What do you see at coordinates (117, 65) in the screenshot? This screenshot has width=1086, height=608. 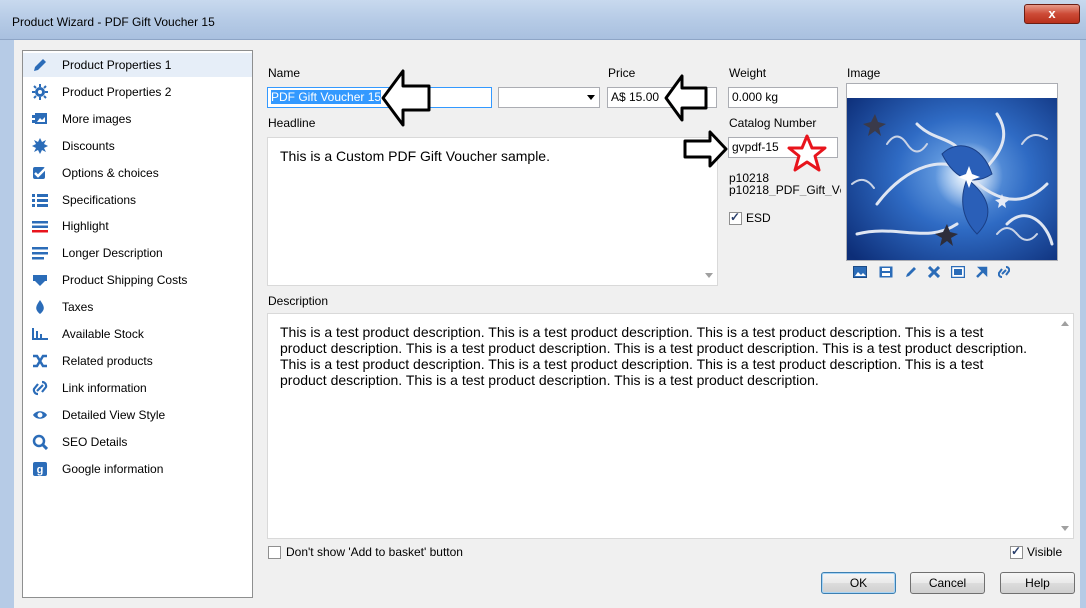 I see `sidebar-item-label: Product Properties 1` at bounding box center [117, 65].